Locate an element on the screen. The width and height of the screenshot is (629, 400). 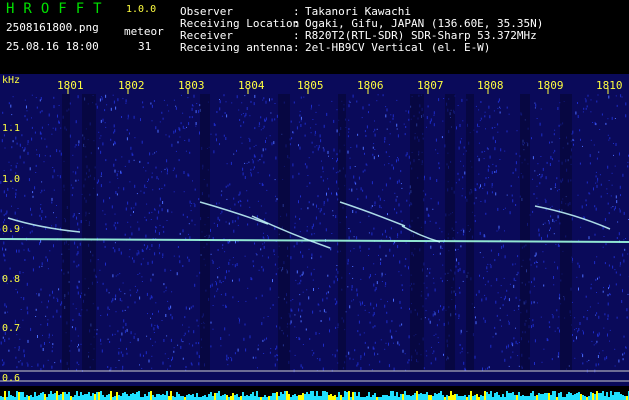
meteor-count: 31 is located at coordinates (145, 46).